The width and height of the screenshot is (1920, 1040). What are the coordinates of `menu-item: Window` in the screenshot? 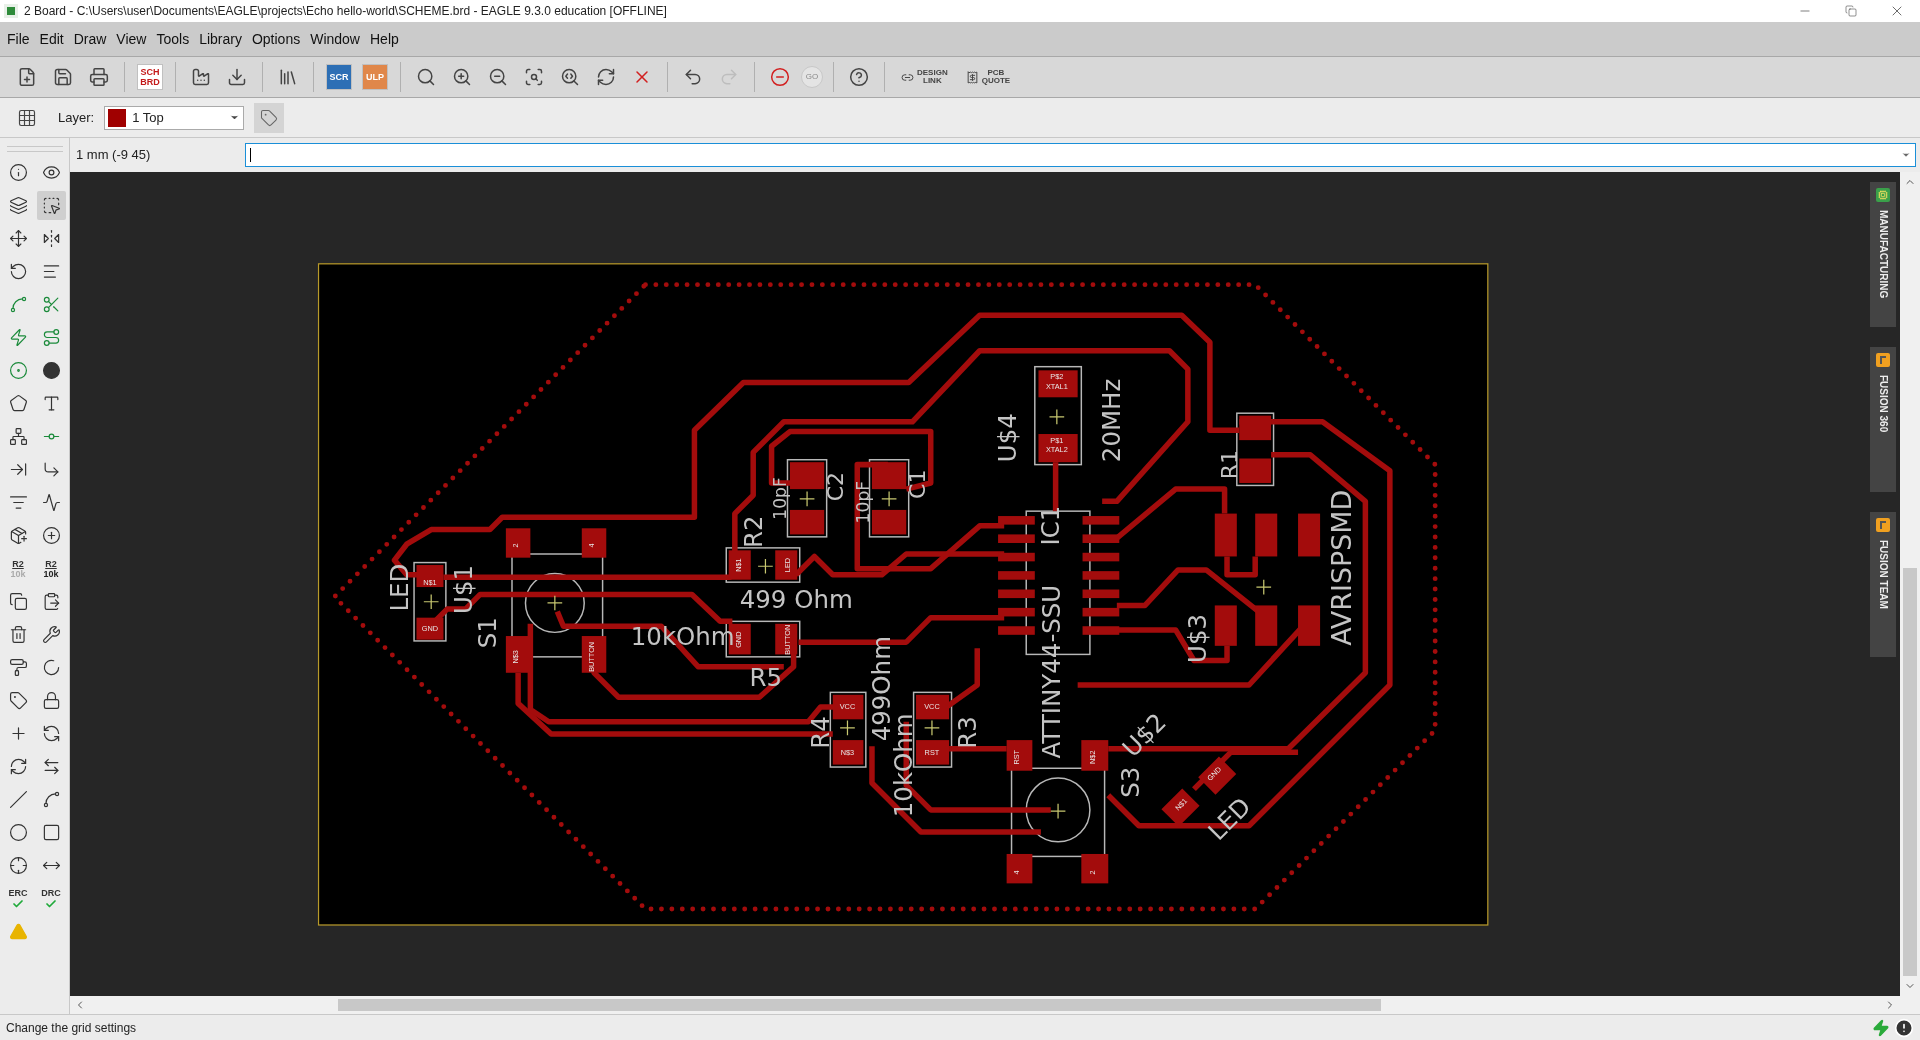 It's located at (335, 39).